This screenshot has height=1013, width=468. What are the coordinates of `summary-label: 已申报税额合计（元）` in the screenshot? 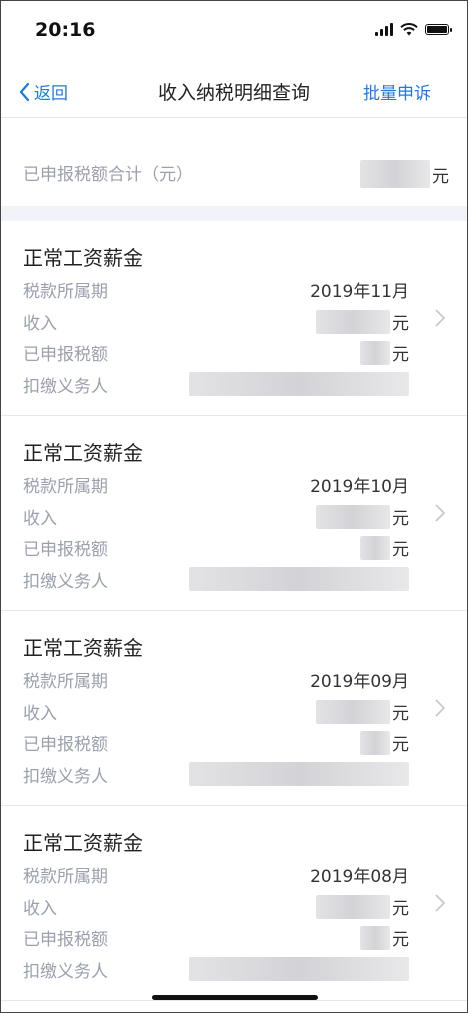 It's located at (108, 175).